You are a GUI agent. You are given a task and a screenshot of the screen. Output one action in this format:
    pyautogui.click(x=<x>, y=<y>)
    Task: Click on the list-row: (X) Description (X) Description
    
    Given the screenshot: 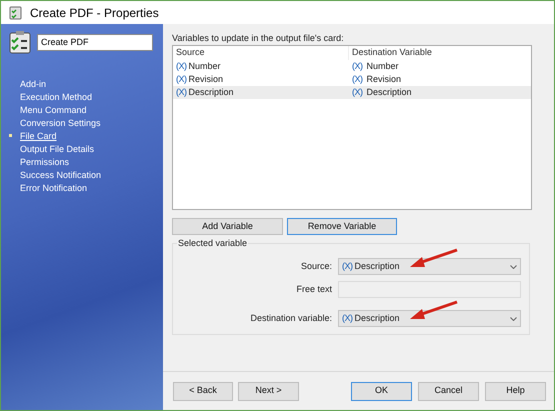 What is the action you would take?
    pyautogui.click(x=352, y=92)
    